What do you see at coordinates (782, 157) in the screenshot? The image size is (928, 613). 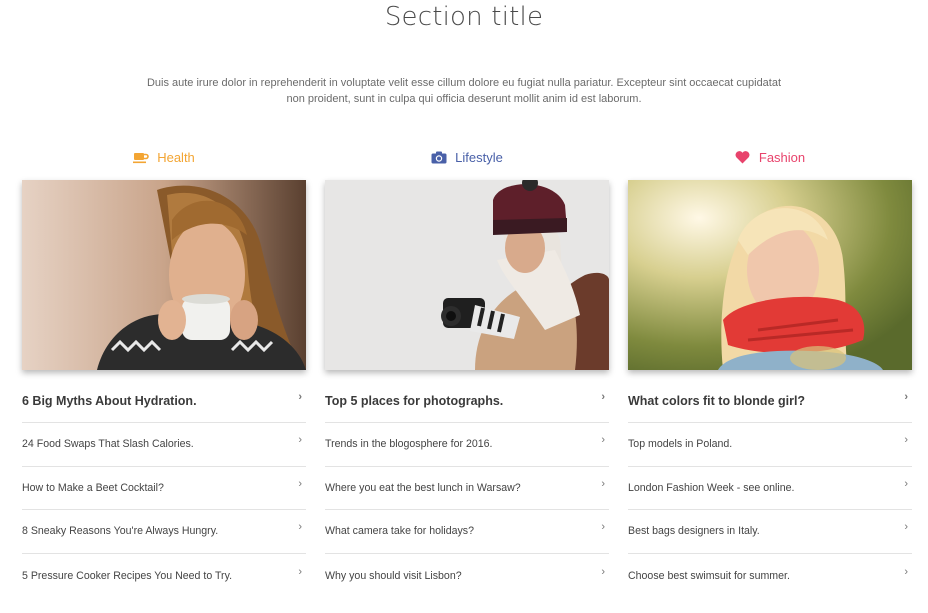 I see `category-label: Fashion` at bounding box center [782, 157].